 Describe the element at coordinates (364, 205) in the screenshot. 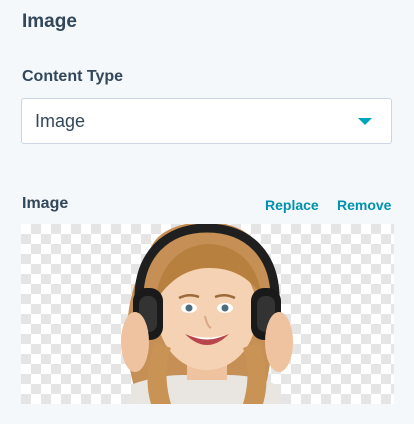

I see `remove-image-link: Remove` at that location.